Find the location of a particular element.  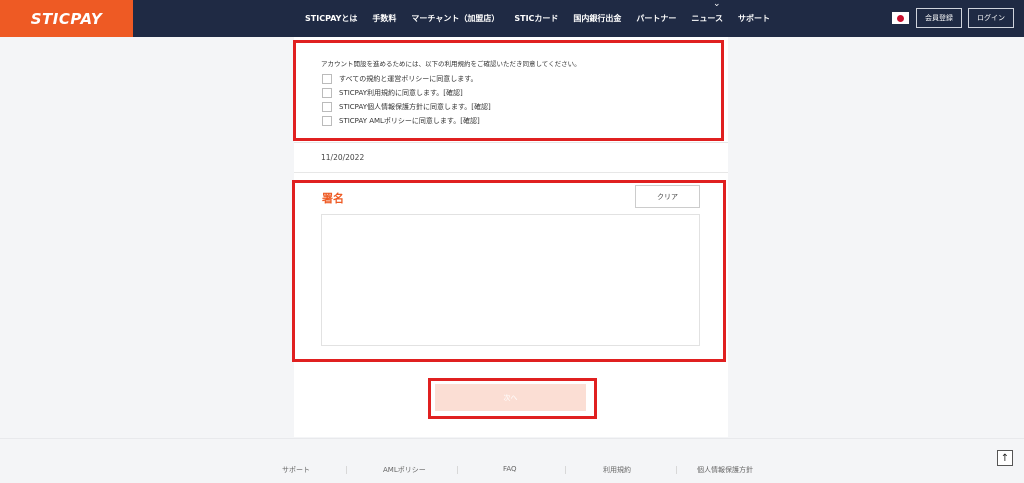

nav-item-merchant: マーチャント（加盟店） is located at coordinates (455, 18).